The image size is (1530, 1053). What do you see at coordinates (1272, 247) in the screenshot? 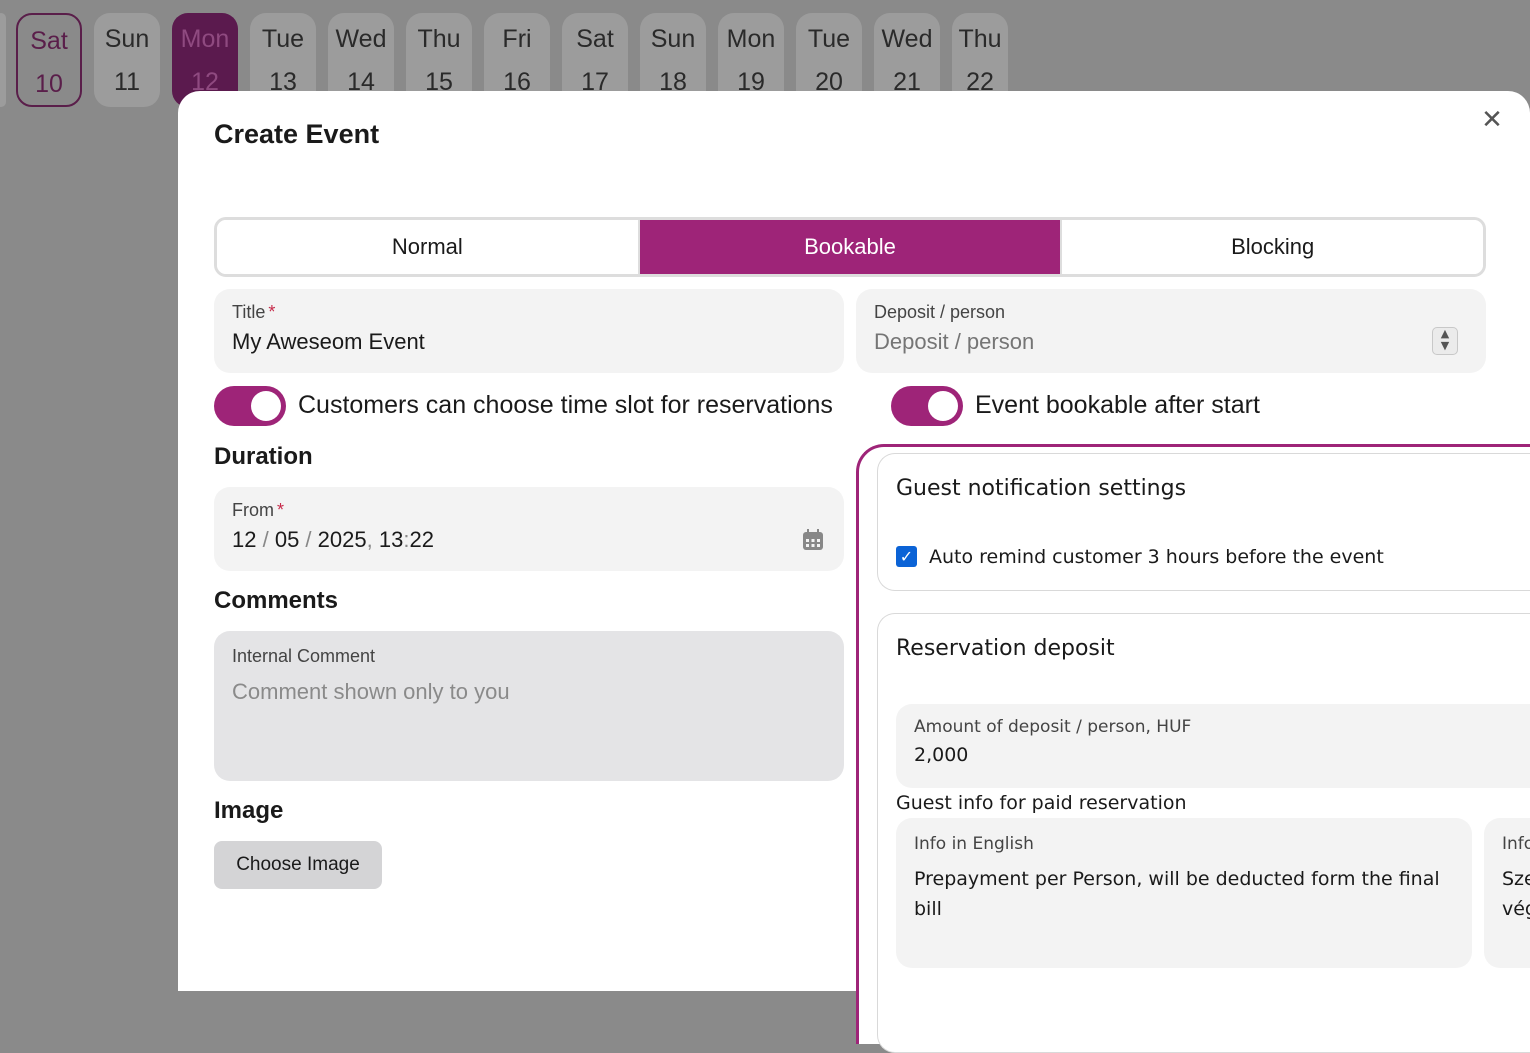
I see `event-type-blocking: Blocking` at bounding box center [1272, 247].